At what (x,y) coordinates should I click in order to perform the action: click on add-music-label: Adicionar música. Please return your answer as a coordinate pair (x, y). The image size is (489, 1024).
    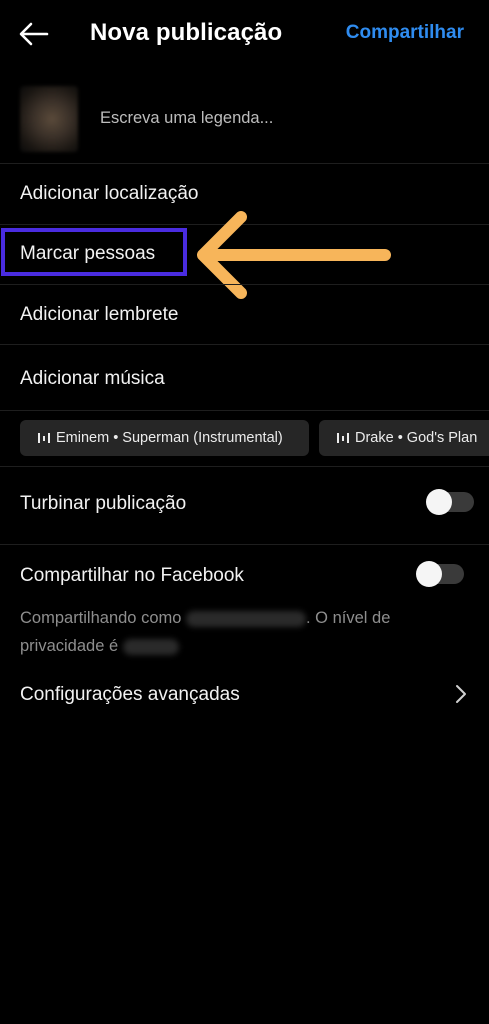
    Looking at the image, I should click on (92, 378).